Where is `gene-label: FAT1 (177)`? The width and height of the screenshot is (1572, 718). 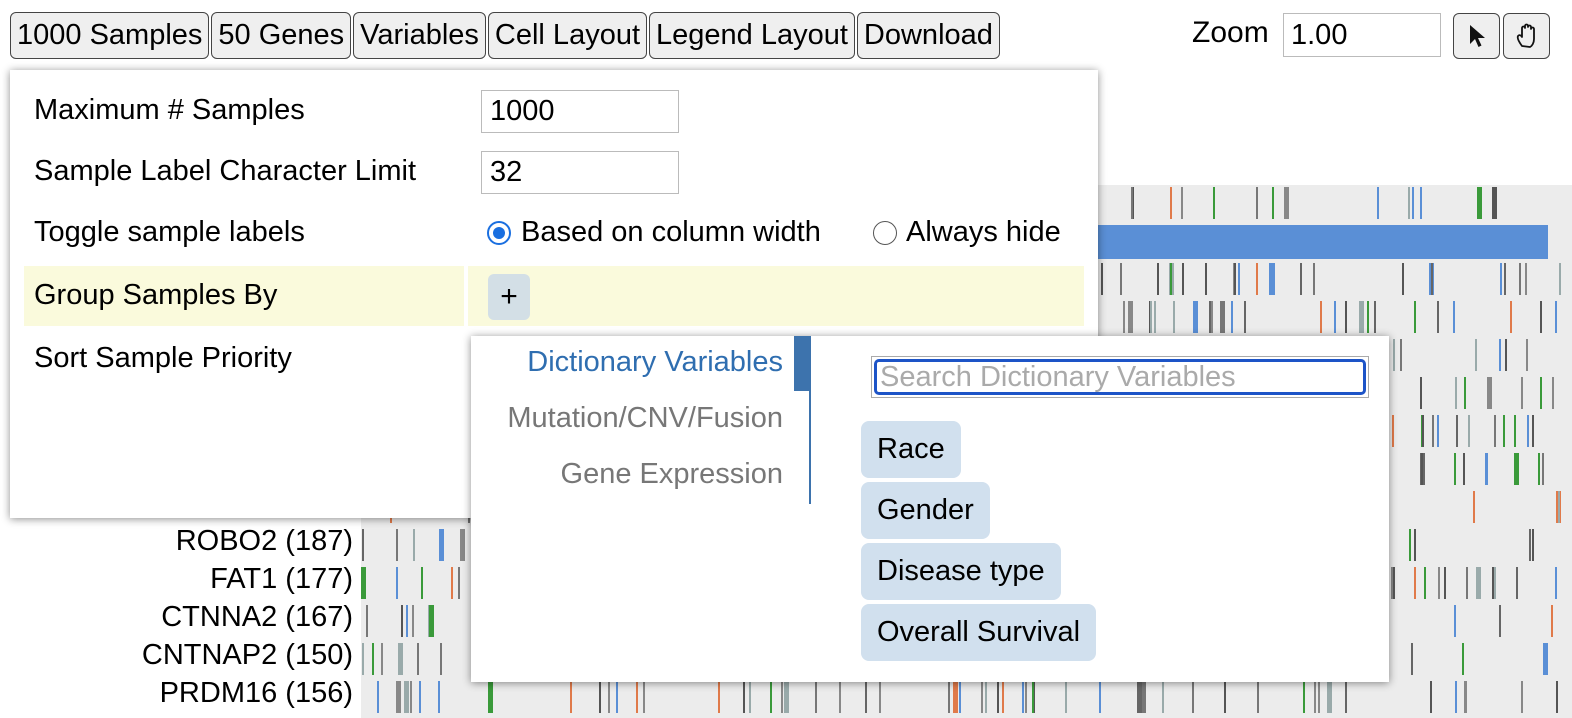
gene-label: FAT1 (177) is located at coordinates (281, 579).